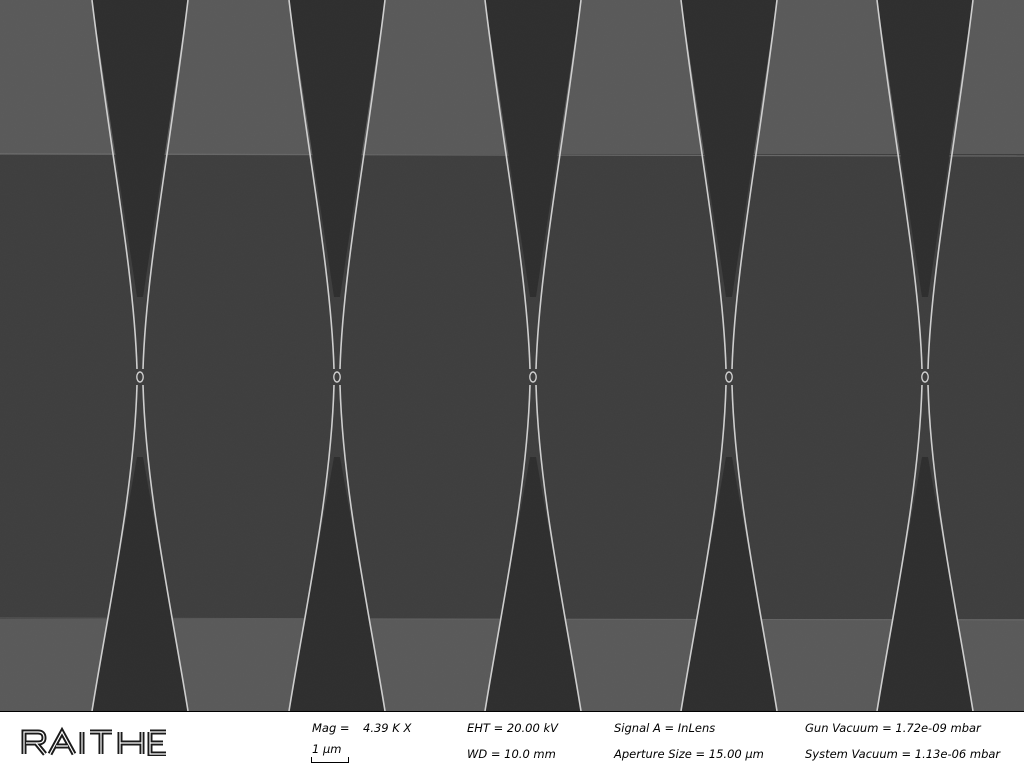  I want to click on working-distance-readout: WD = 10.0 mm, so click(511, 754).